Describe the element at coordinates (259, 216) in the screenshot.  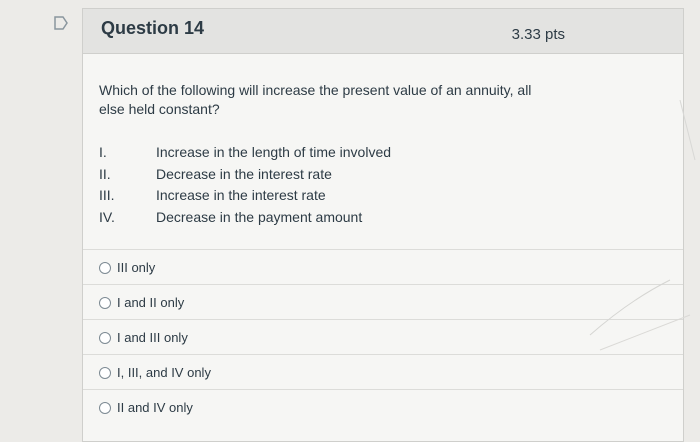
I see `statement-text: Decrease in the payment amount` at that location.